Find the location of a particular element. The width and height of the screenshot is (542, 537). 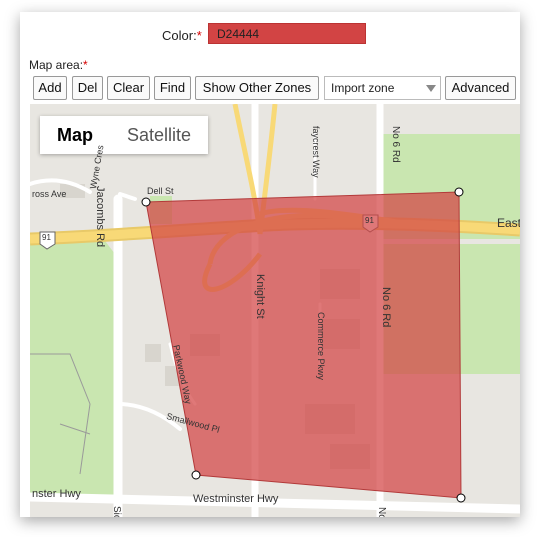

map-type-control: Map Satellite is located at coordinates (124, 135).